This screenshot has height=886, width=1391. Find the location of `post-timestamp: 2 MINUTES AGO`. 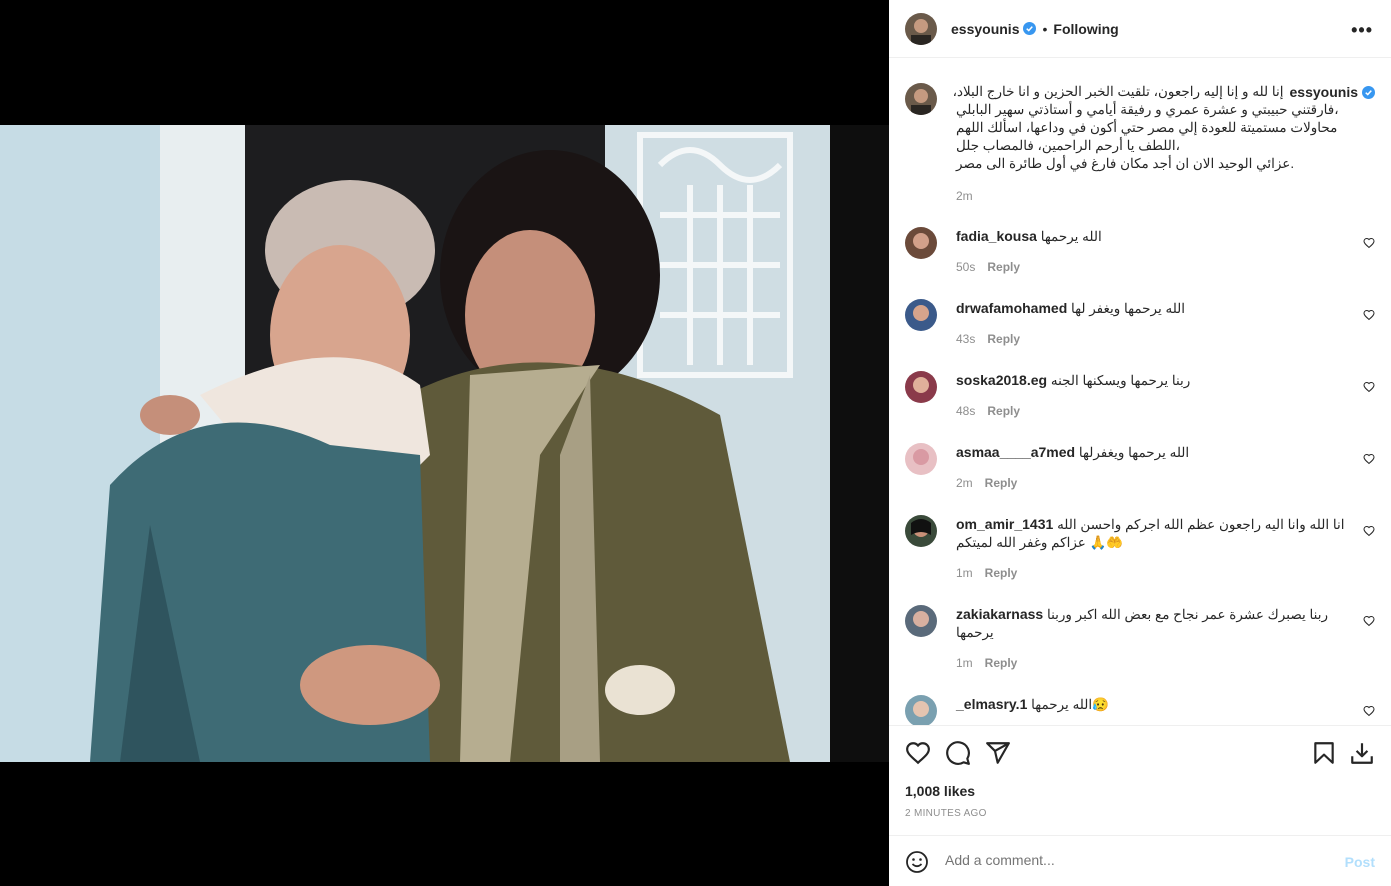

post-timestamp: 2 MINUTES AGO is located at coordinates (946, 813).